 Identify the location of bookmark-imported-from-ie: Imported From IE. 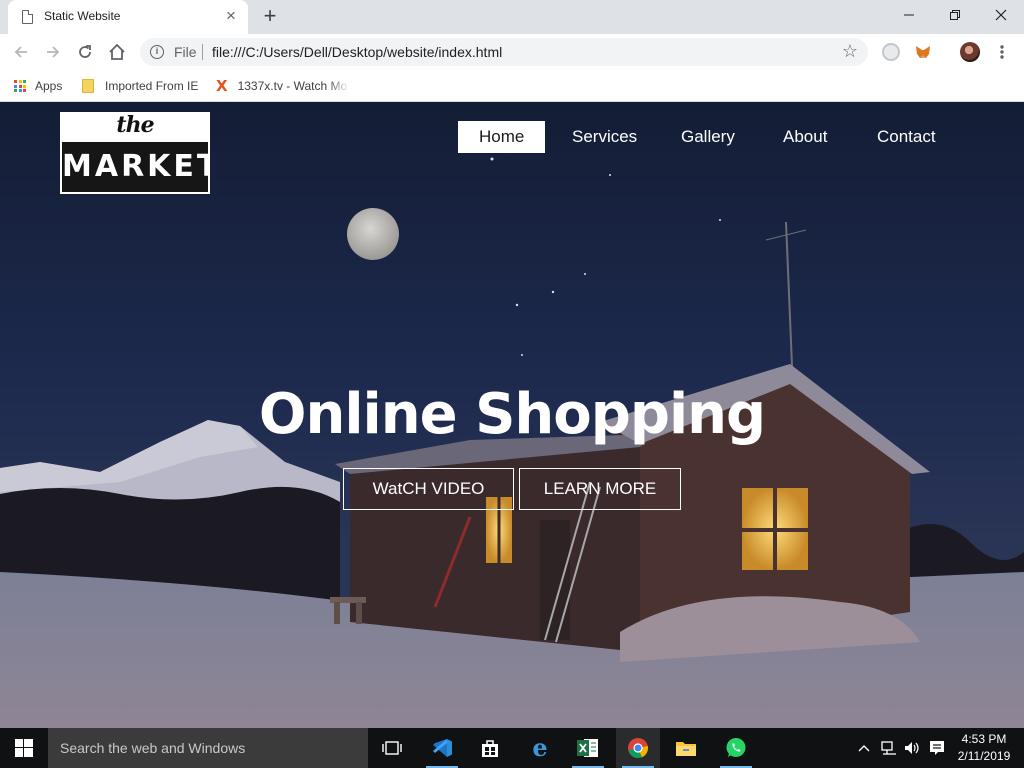
(140, 86).